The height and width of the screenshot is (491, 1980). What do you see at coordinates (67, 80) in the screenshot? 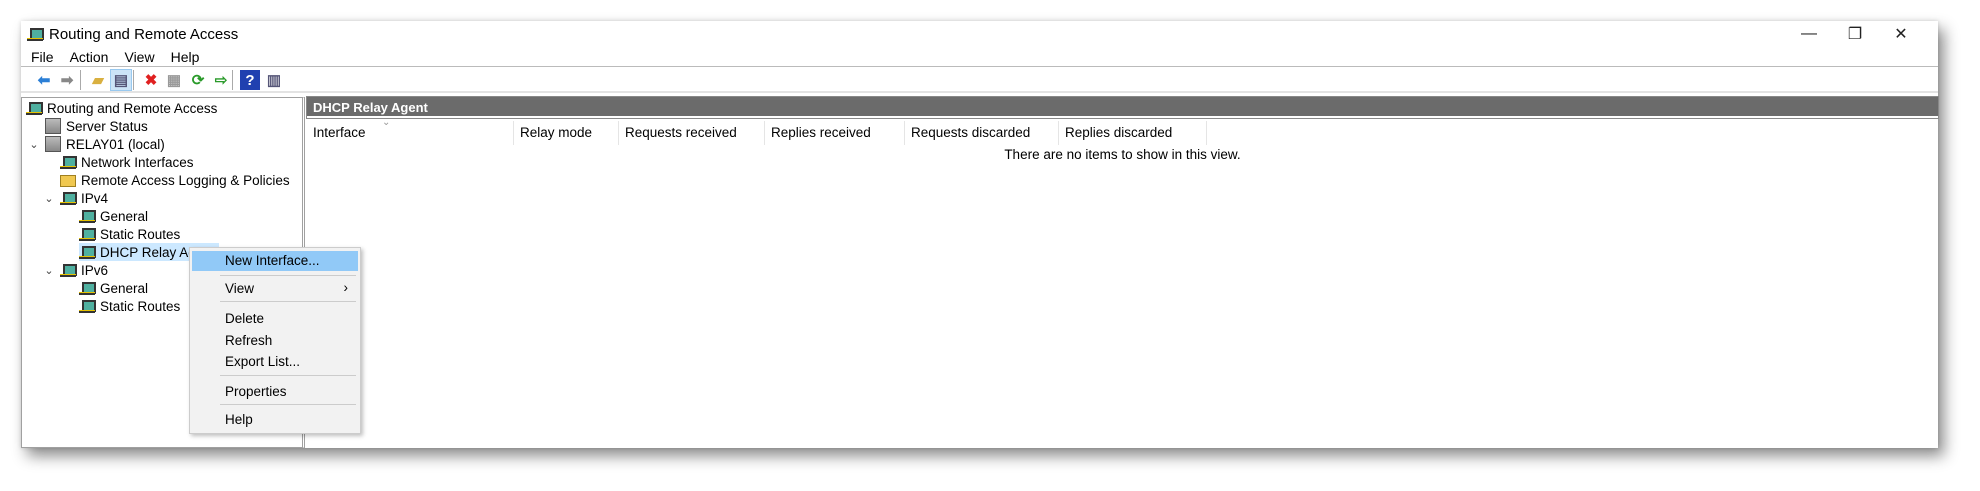
I see `forward-icon: ➡` at bounding box center [67, 80].